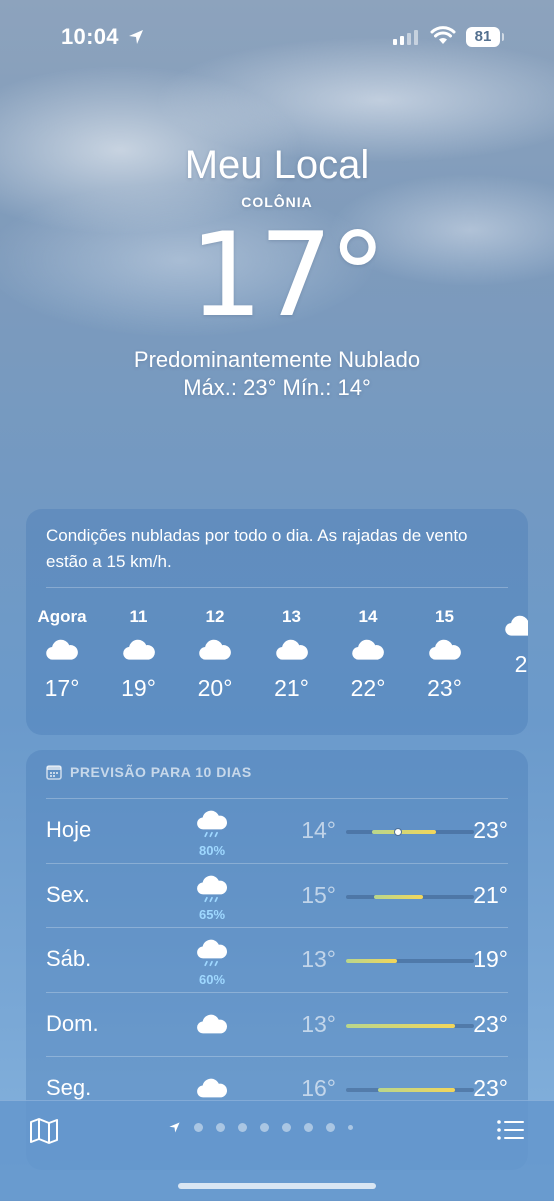 The width and height of the screenshot is (554, 1201). Describe the element at coordinates (277, 38) in the screenshot. I see `status-bar: 10:04 81` at that location.